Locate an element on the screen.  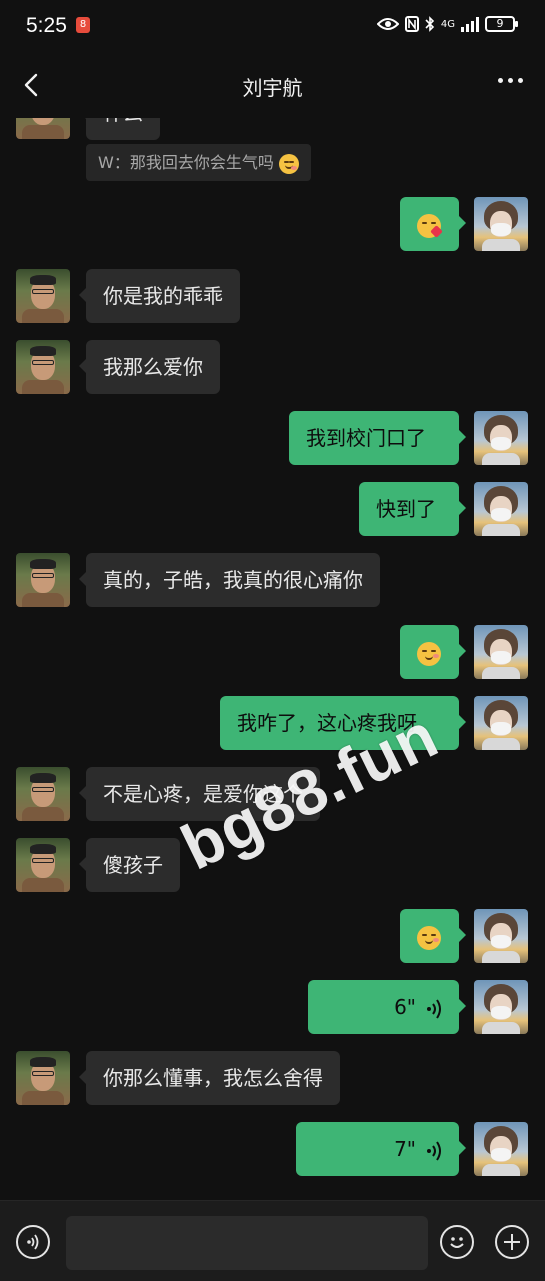
status-time: 5:25 is located at coordinates (46, 25).